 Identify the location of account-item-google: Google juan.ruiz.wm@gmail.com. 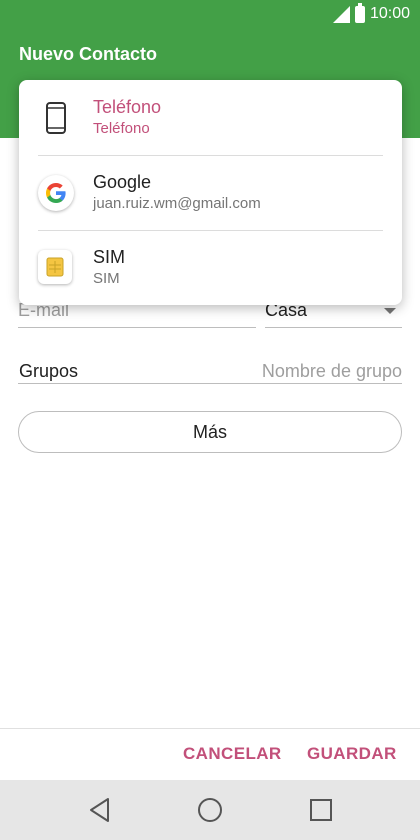
(210, 192).